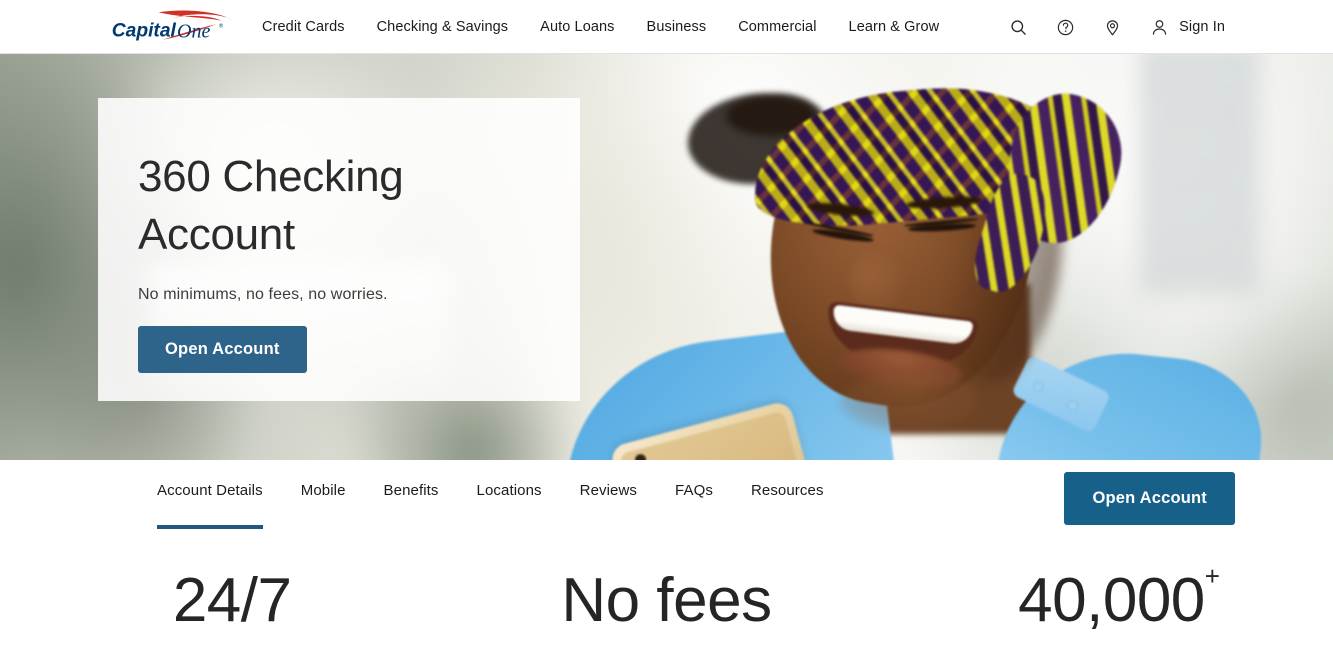 Image resolution: width=1333 pixels, height=646 pixels. I want to click on capital-one-logo: Capital One ®, so click(172, 27).